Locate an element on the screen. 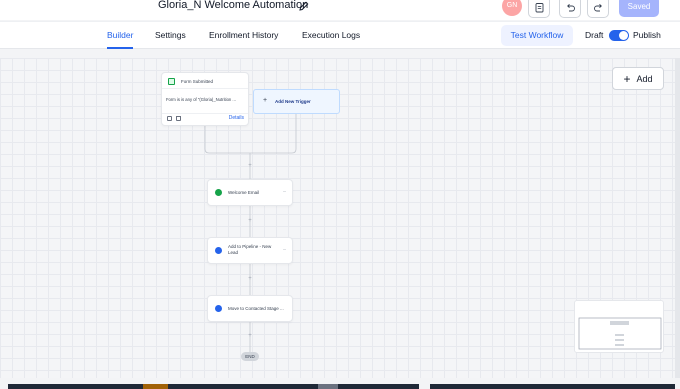 This screenshot has height=389, width=680. workflow-title: Gloria_N Welcome Automation is located at coordinates (233, 5).